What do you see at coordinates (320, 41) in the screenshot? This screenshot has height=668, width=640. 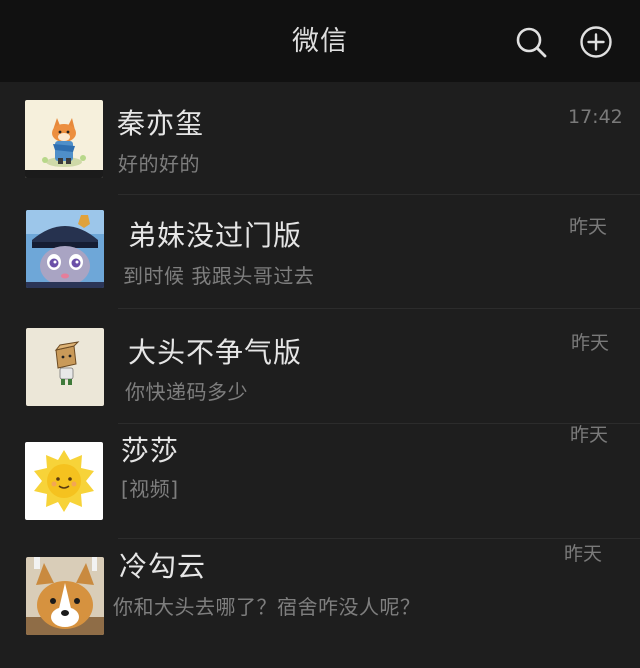 I see `top-bar: 微信` at bounding box center [320, 41].